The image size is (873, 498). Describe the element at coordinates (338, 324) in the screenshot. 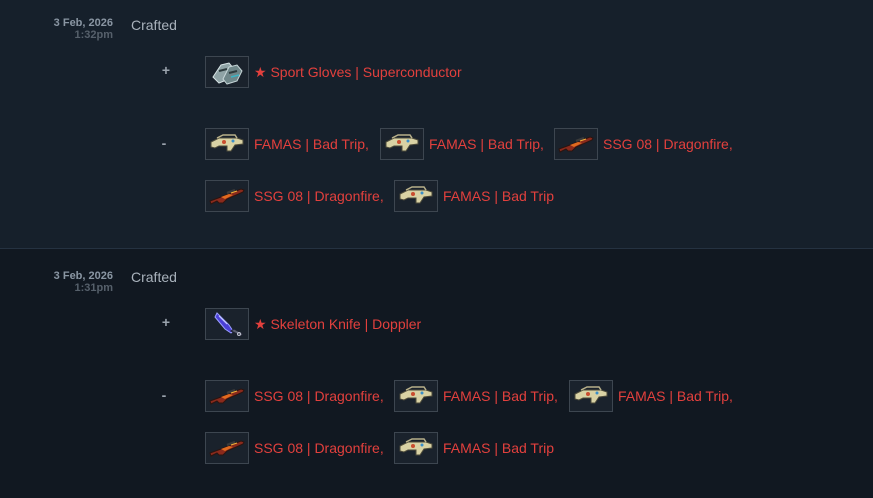

I see `item-name: ★ Skeleton Knife | Doppler` at that location.